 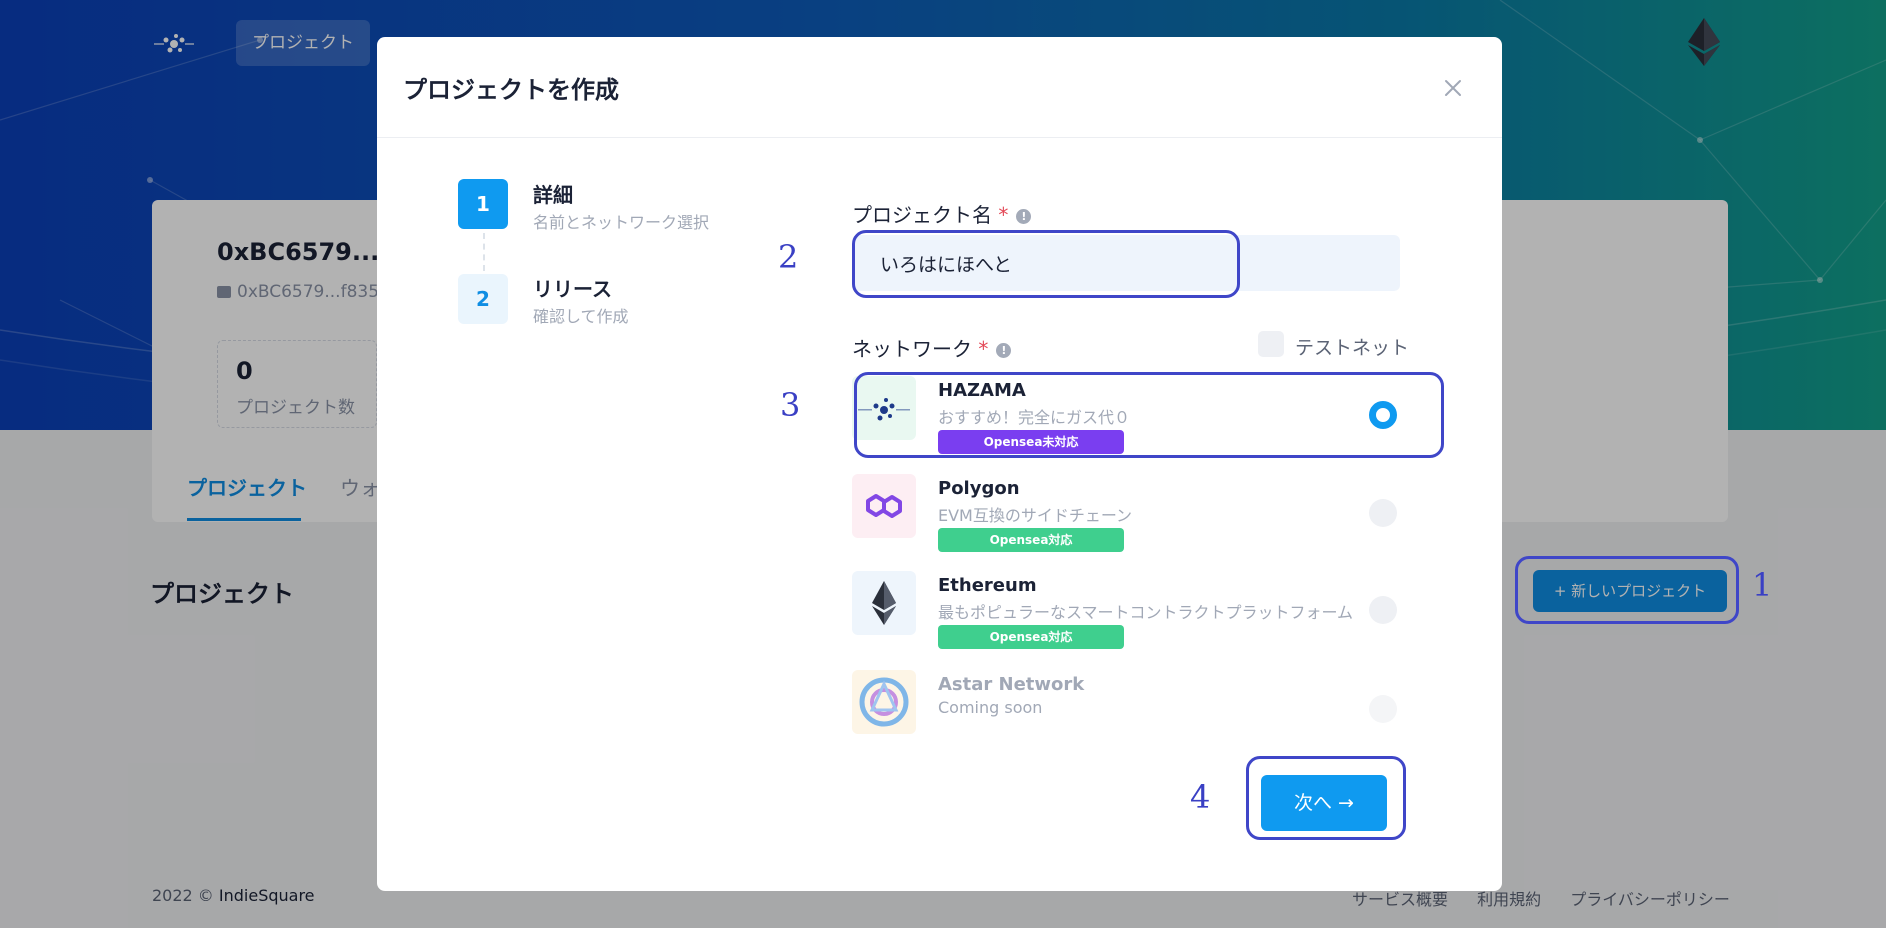 I want to click on modal-title: プロジェクトを作成, so click(x=511, y=90).